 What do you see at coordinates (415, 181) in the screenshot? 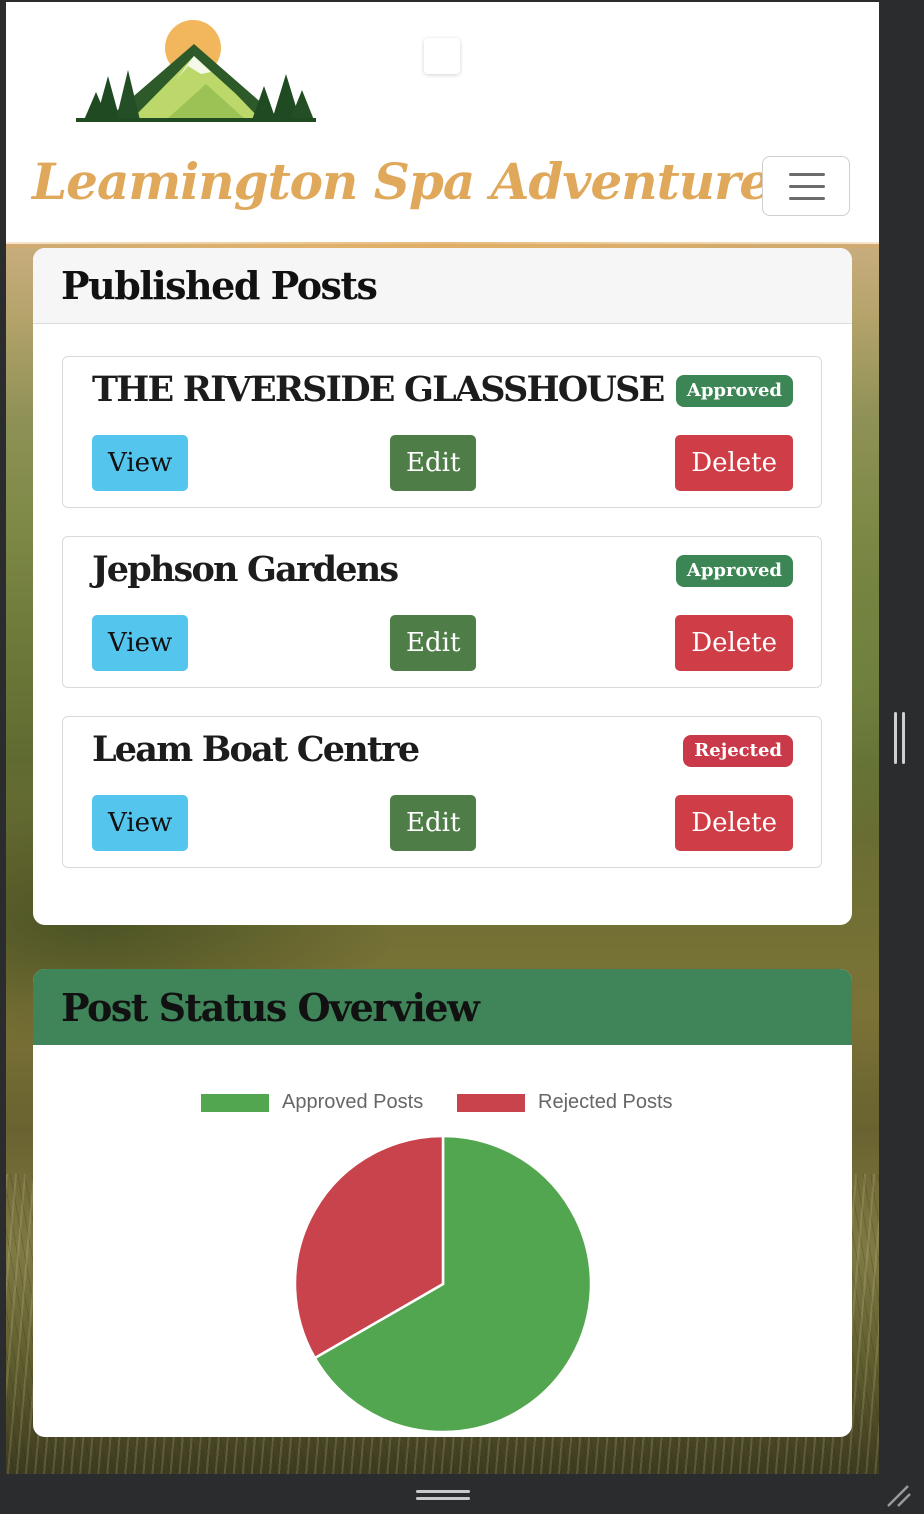
I see `brand-title: Leamington Spa Adventures` at bounding box center [415, 181].